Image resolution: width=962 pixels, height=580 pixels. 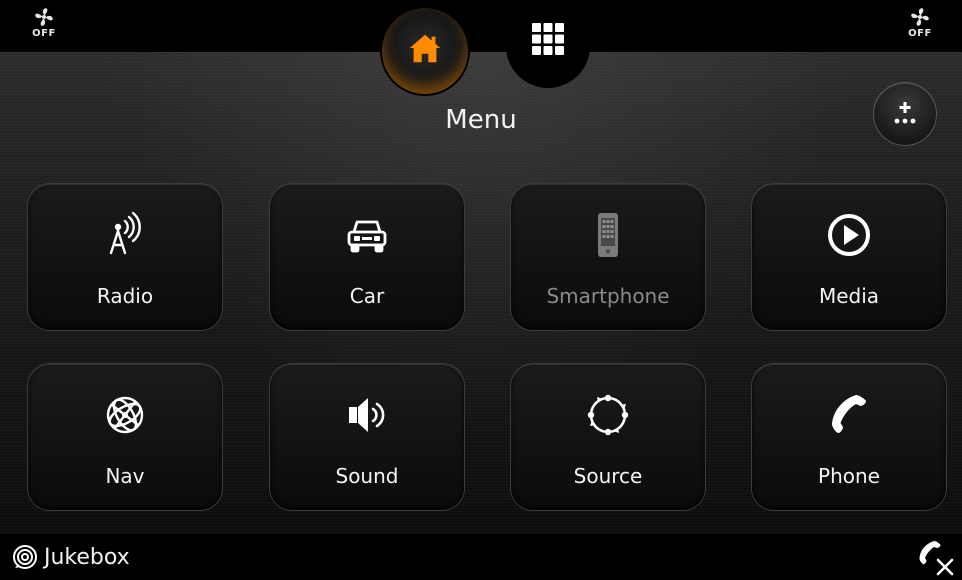 What do you see at coordinates (125, 233) in the screenshot?
I see `radio-antenna-icon` at bounding box center [125, 233].